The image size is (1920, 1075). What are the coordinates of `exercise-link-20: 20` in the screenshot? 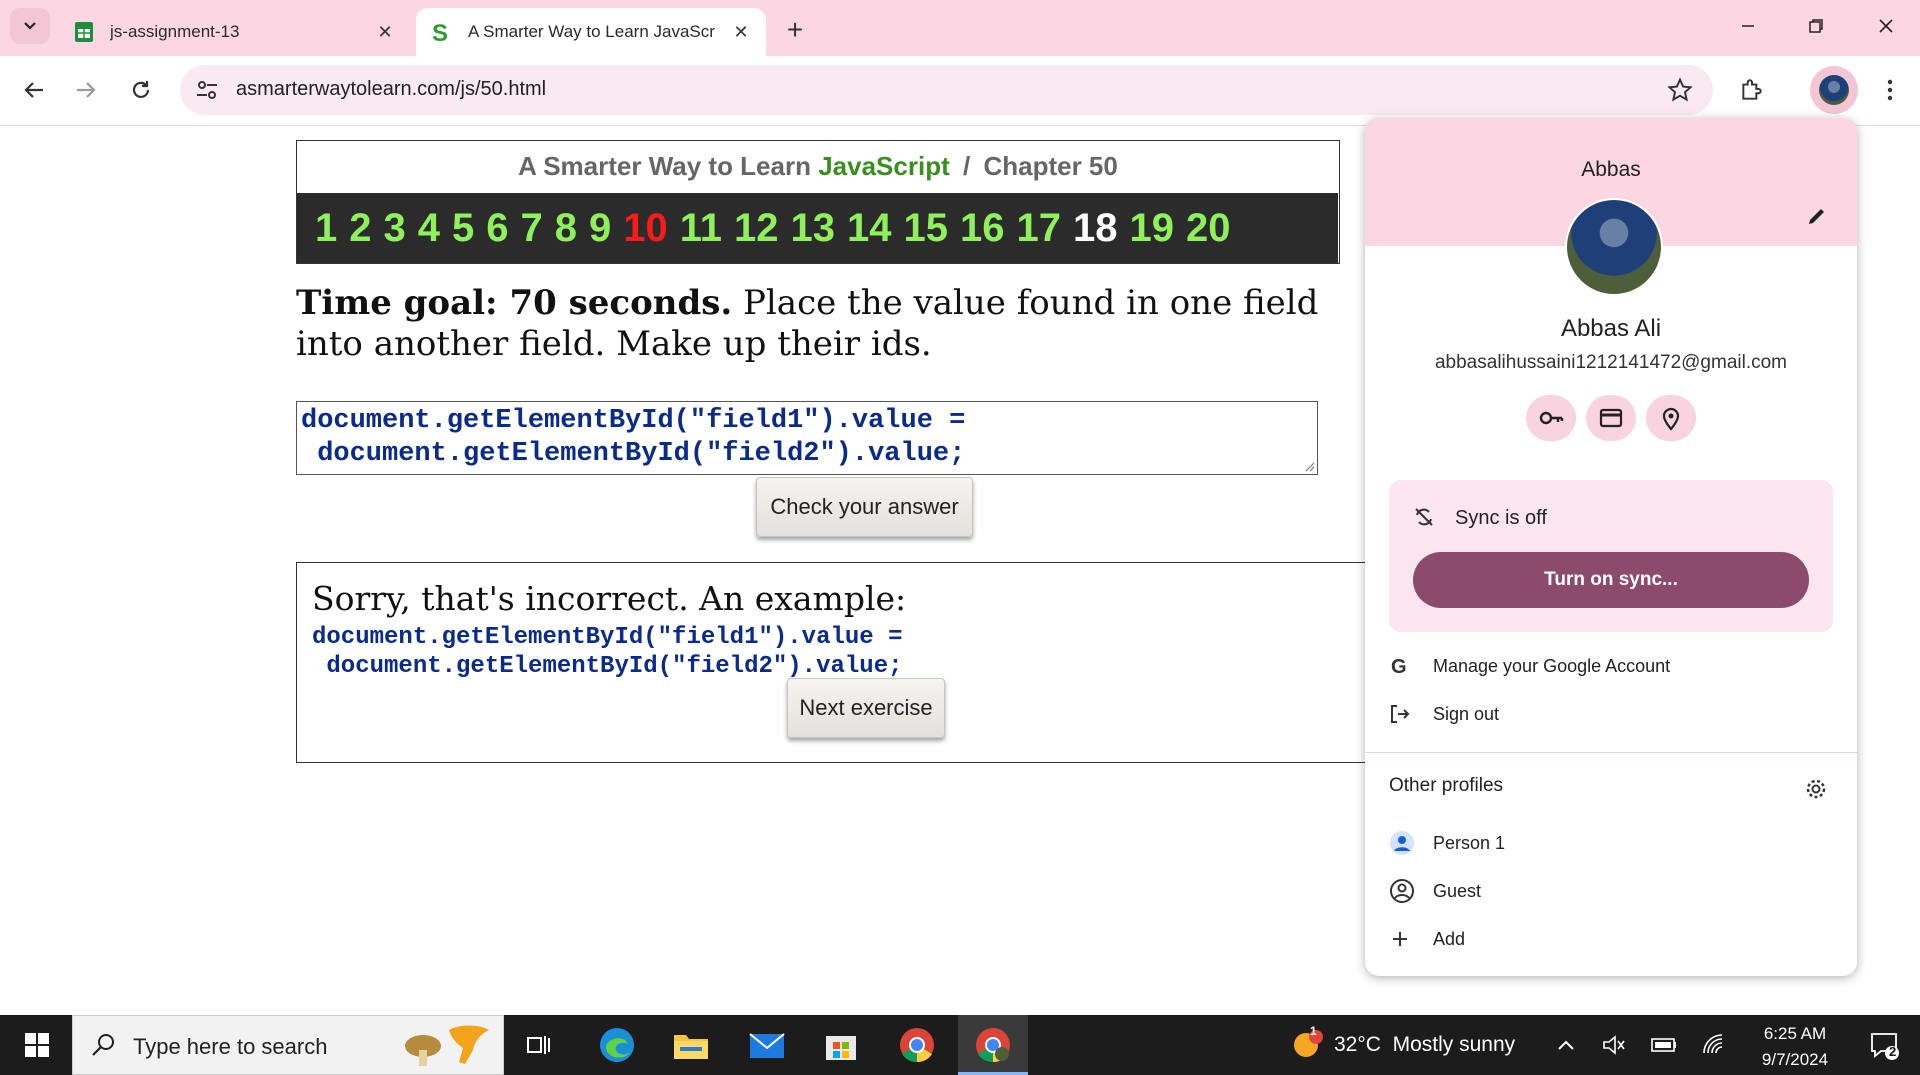 It's located at (1208, 228).